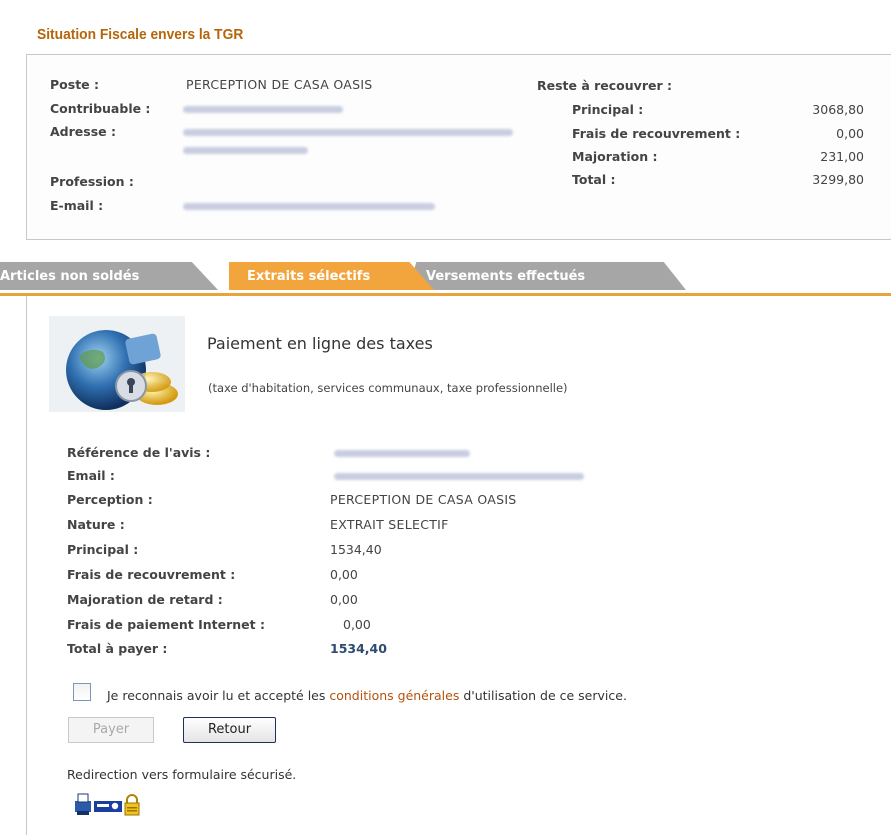  What do you see at coordinates (547, 276) in the screenshot?
I see `tab-versements-effectues: Versements effectués` at bounding box center [547, 276].